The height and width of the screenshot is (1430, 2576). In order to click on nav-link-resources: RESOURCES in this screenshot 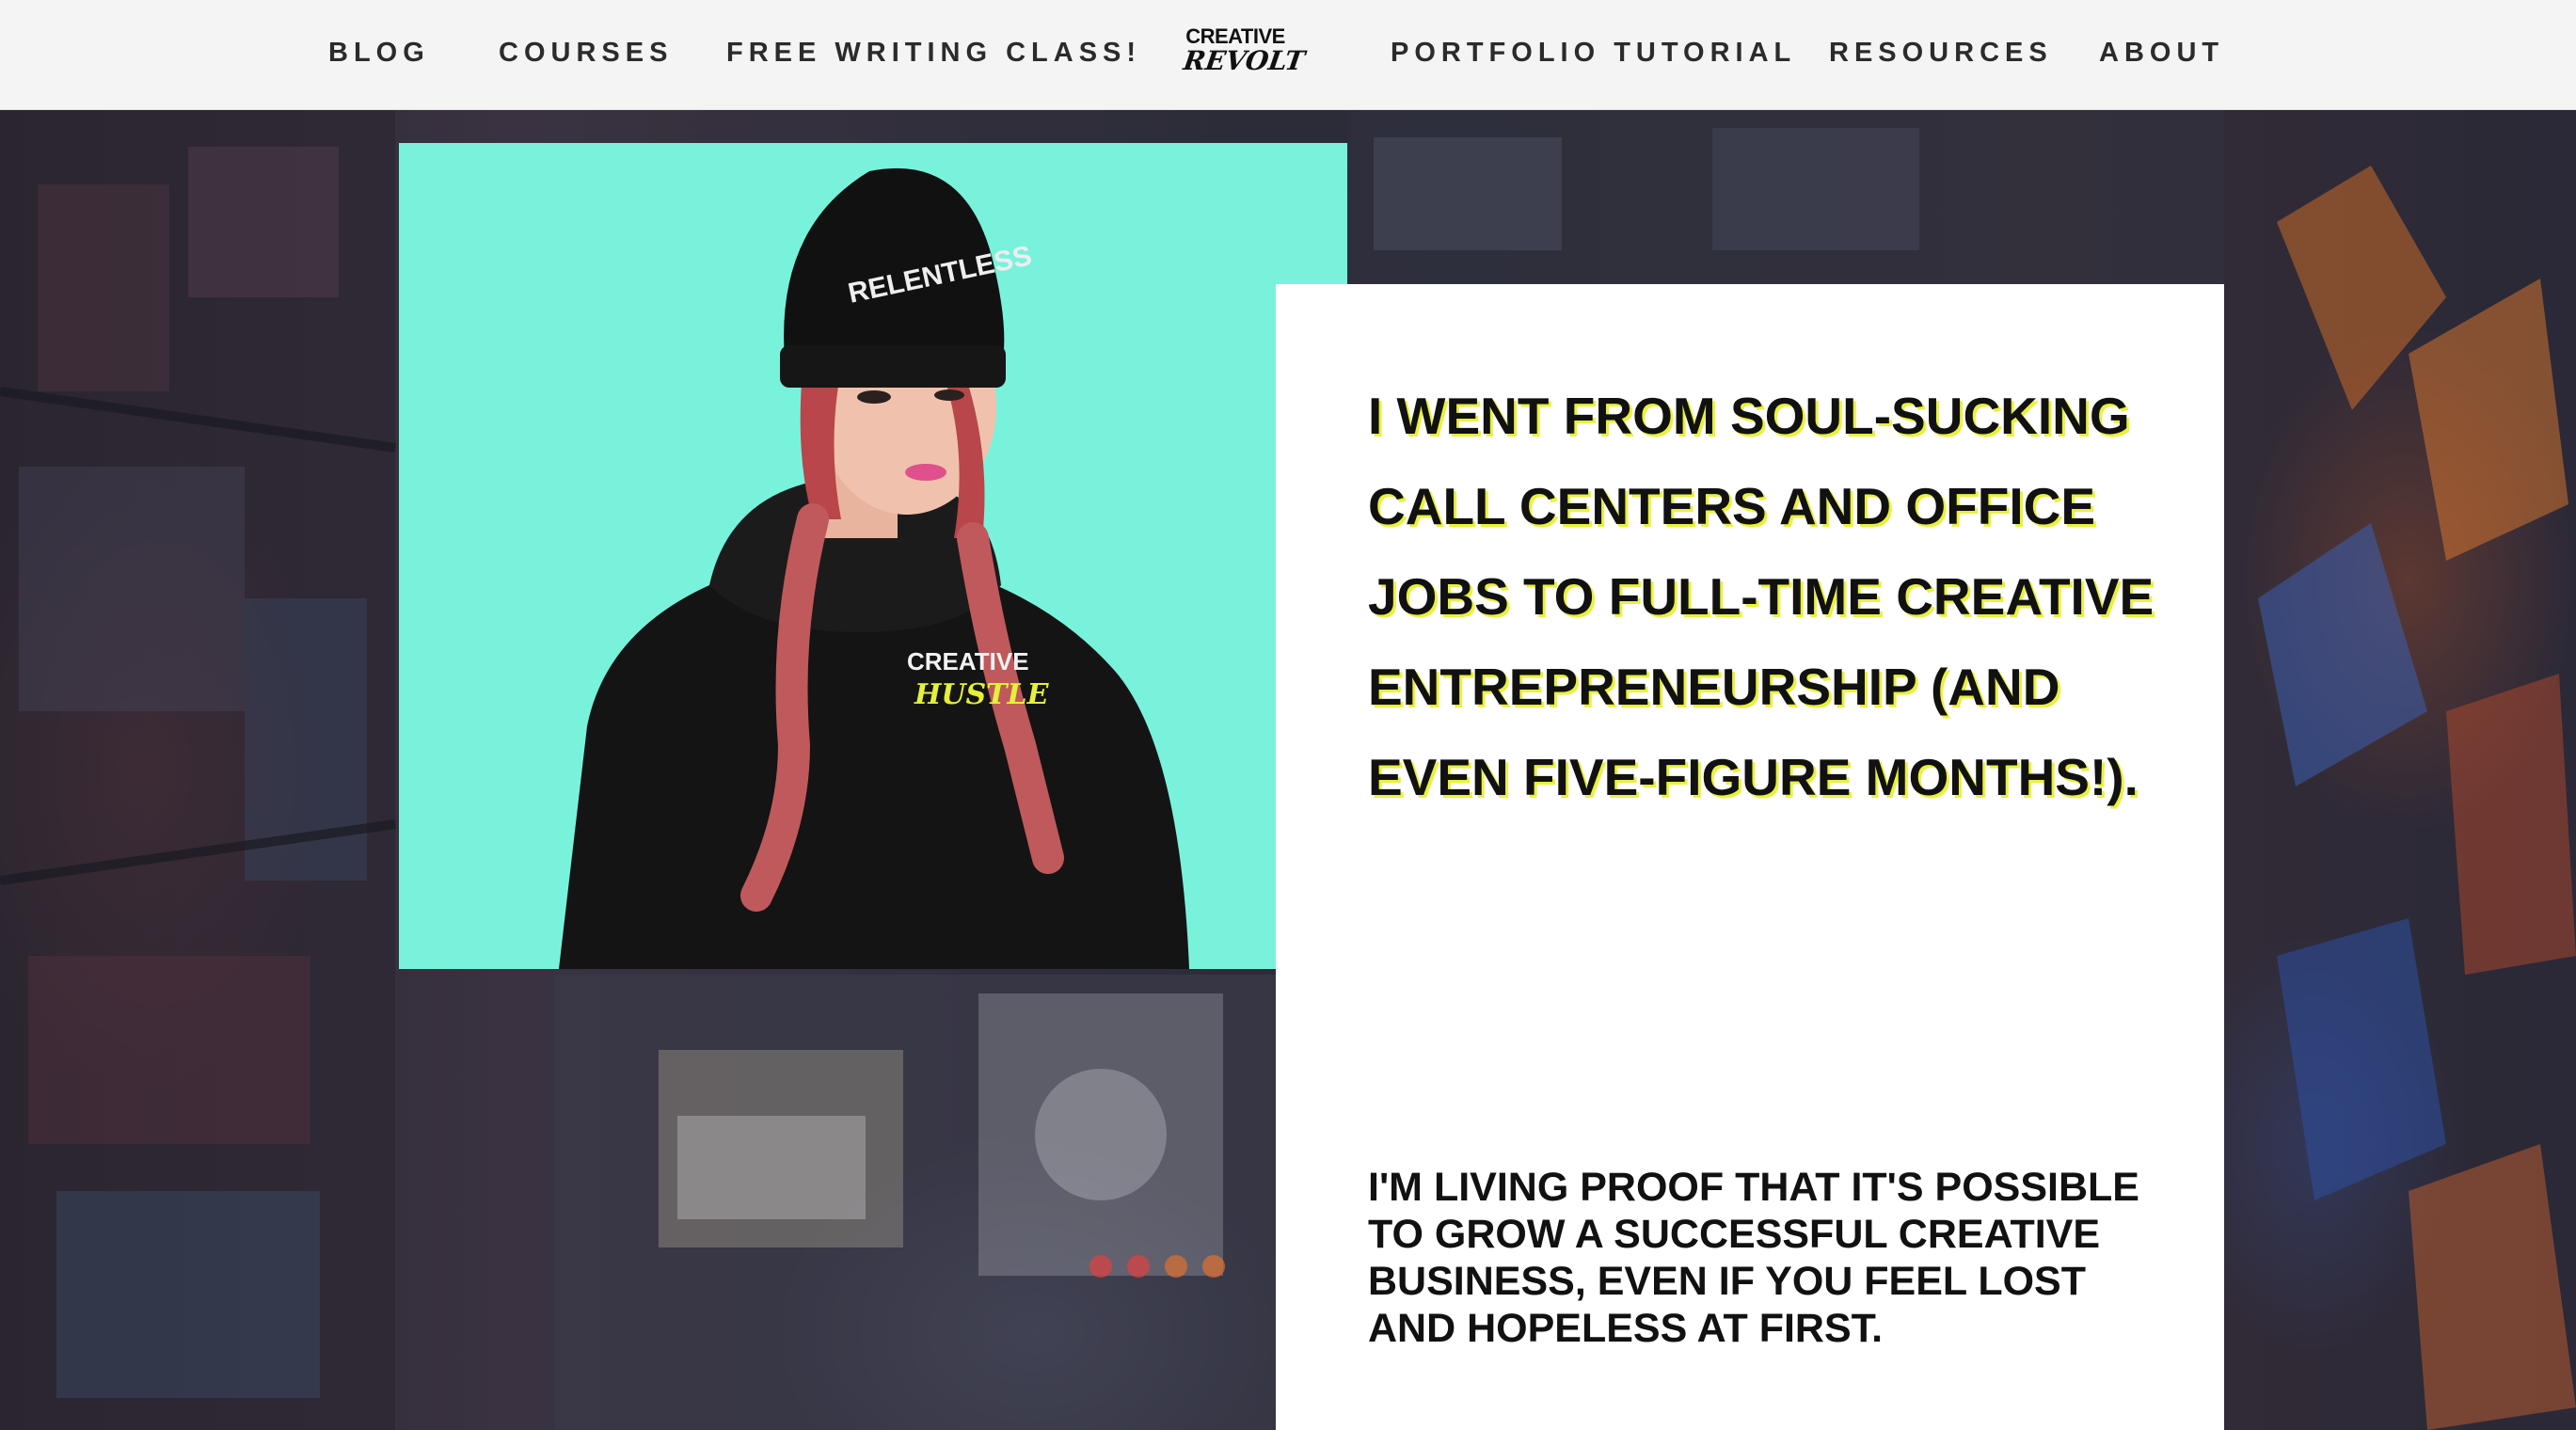, I will do `click(1941, 53)`.